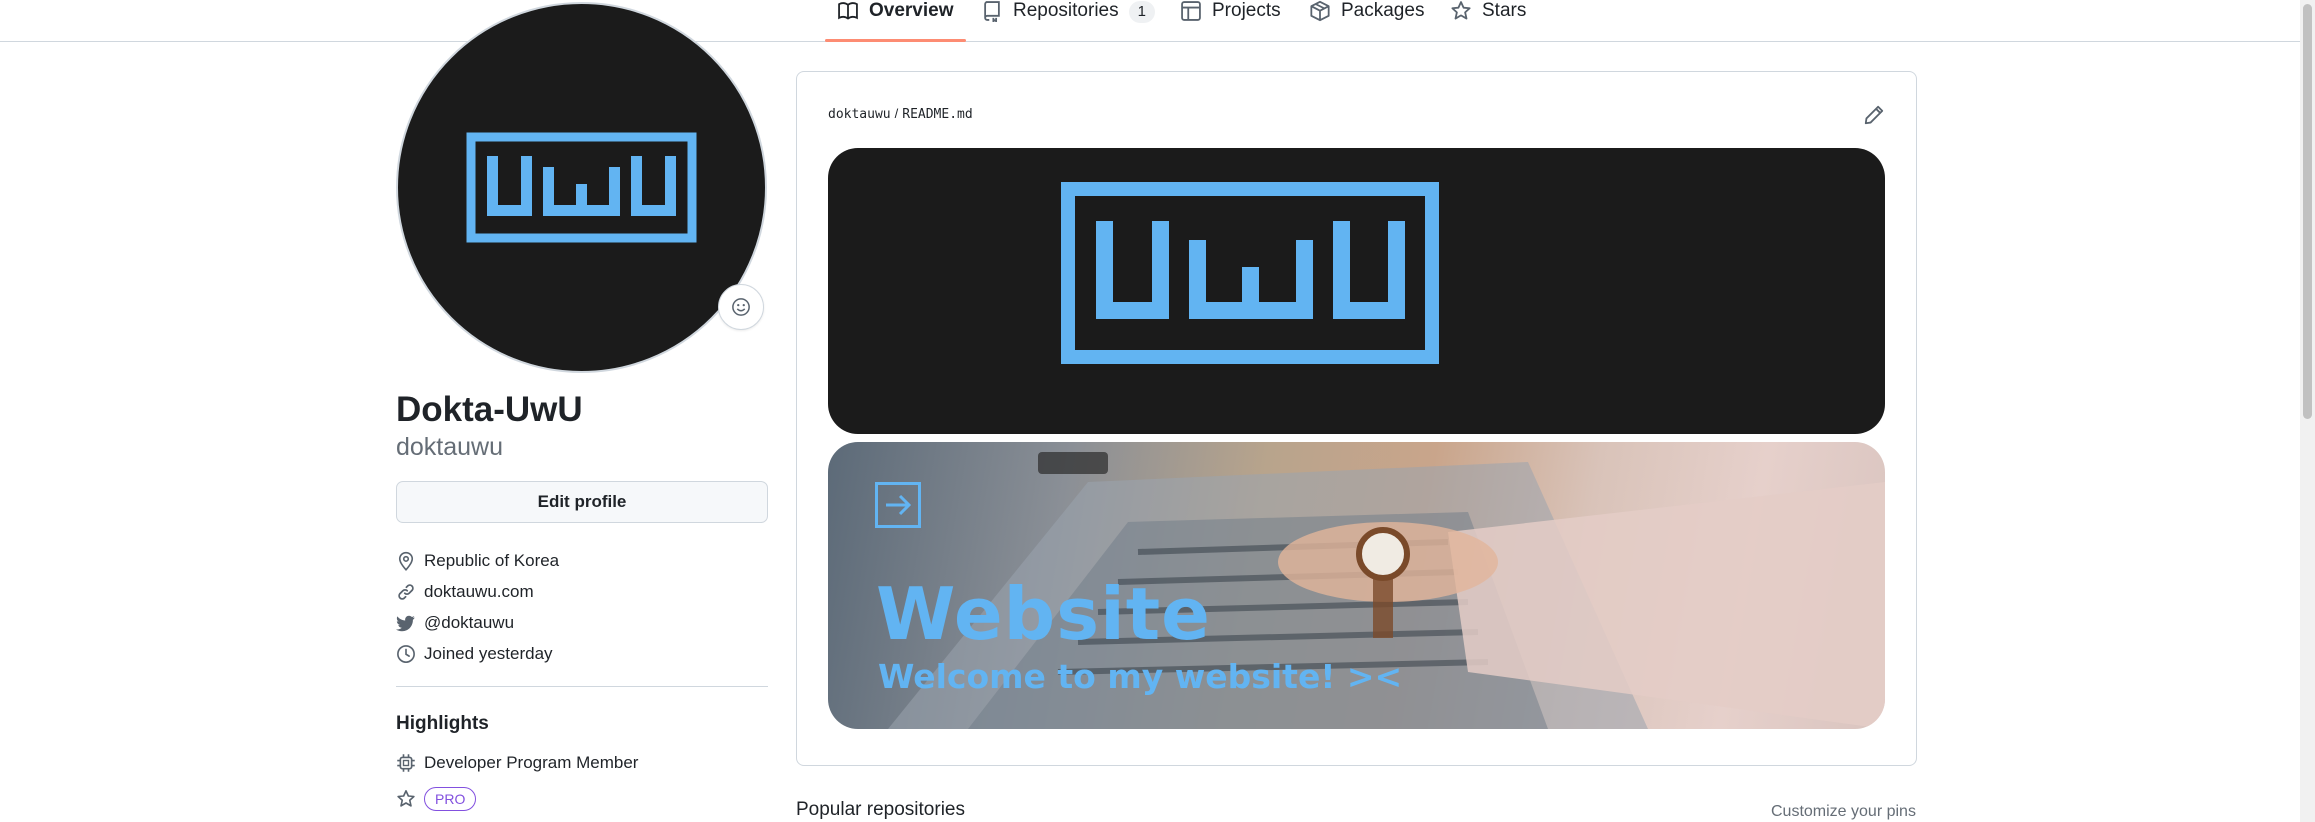 The width and height of the screenshot is (2315, 822). Describe the element at coordinates (450, 447) in the screenshot. I see `profile-username: doktauwu` at that location.